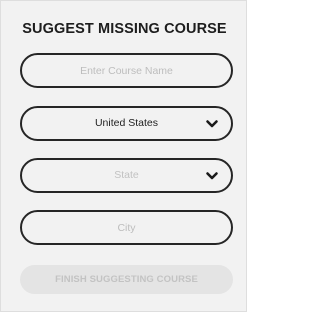 The image size is (320, 312). I want to click on form-title: SUGGEST MISSING COURSE, so click(124, 29).